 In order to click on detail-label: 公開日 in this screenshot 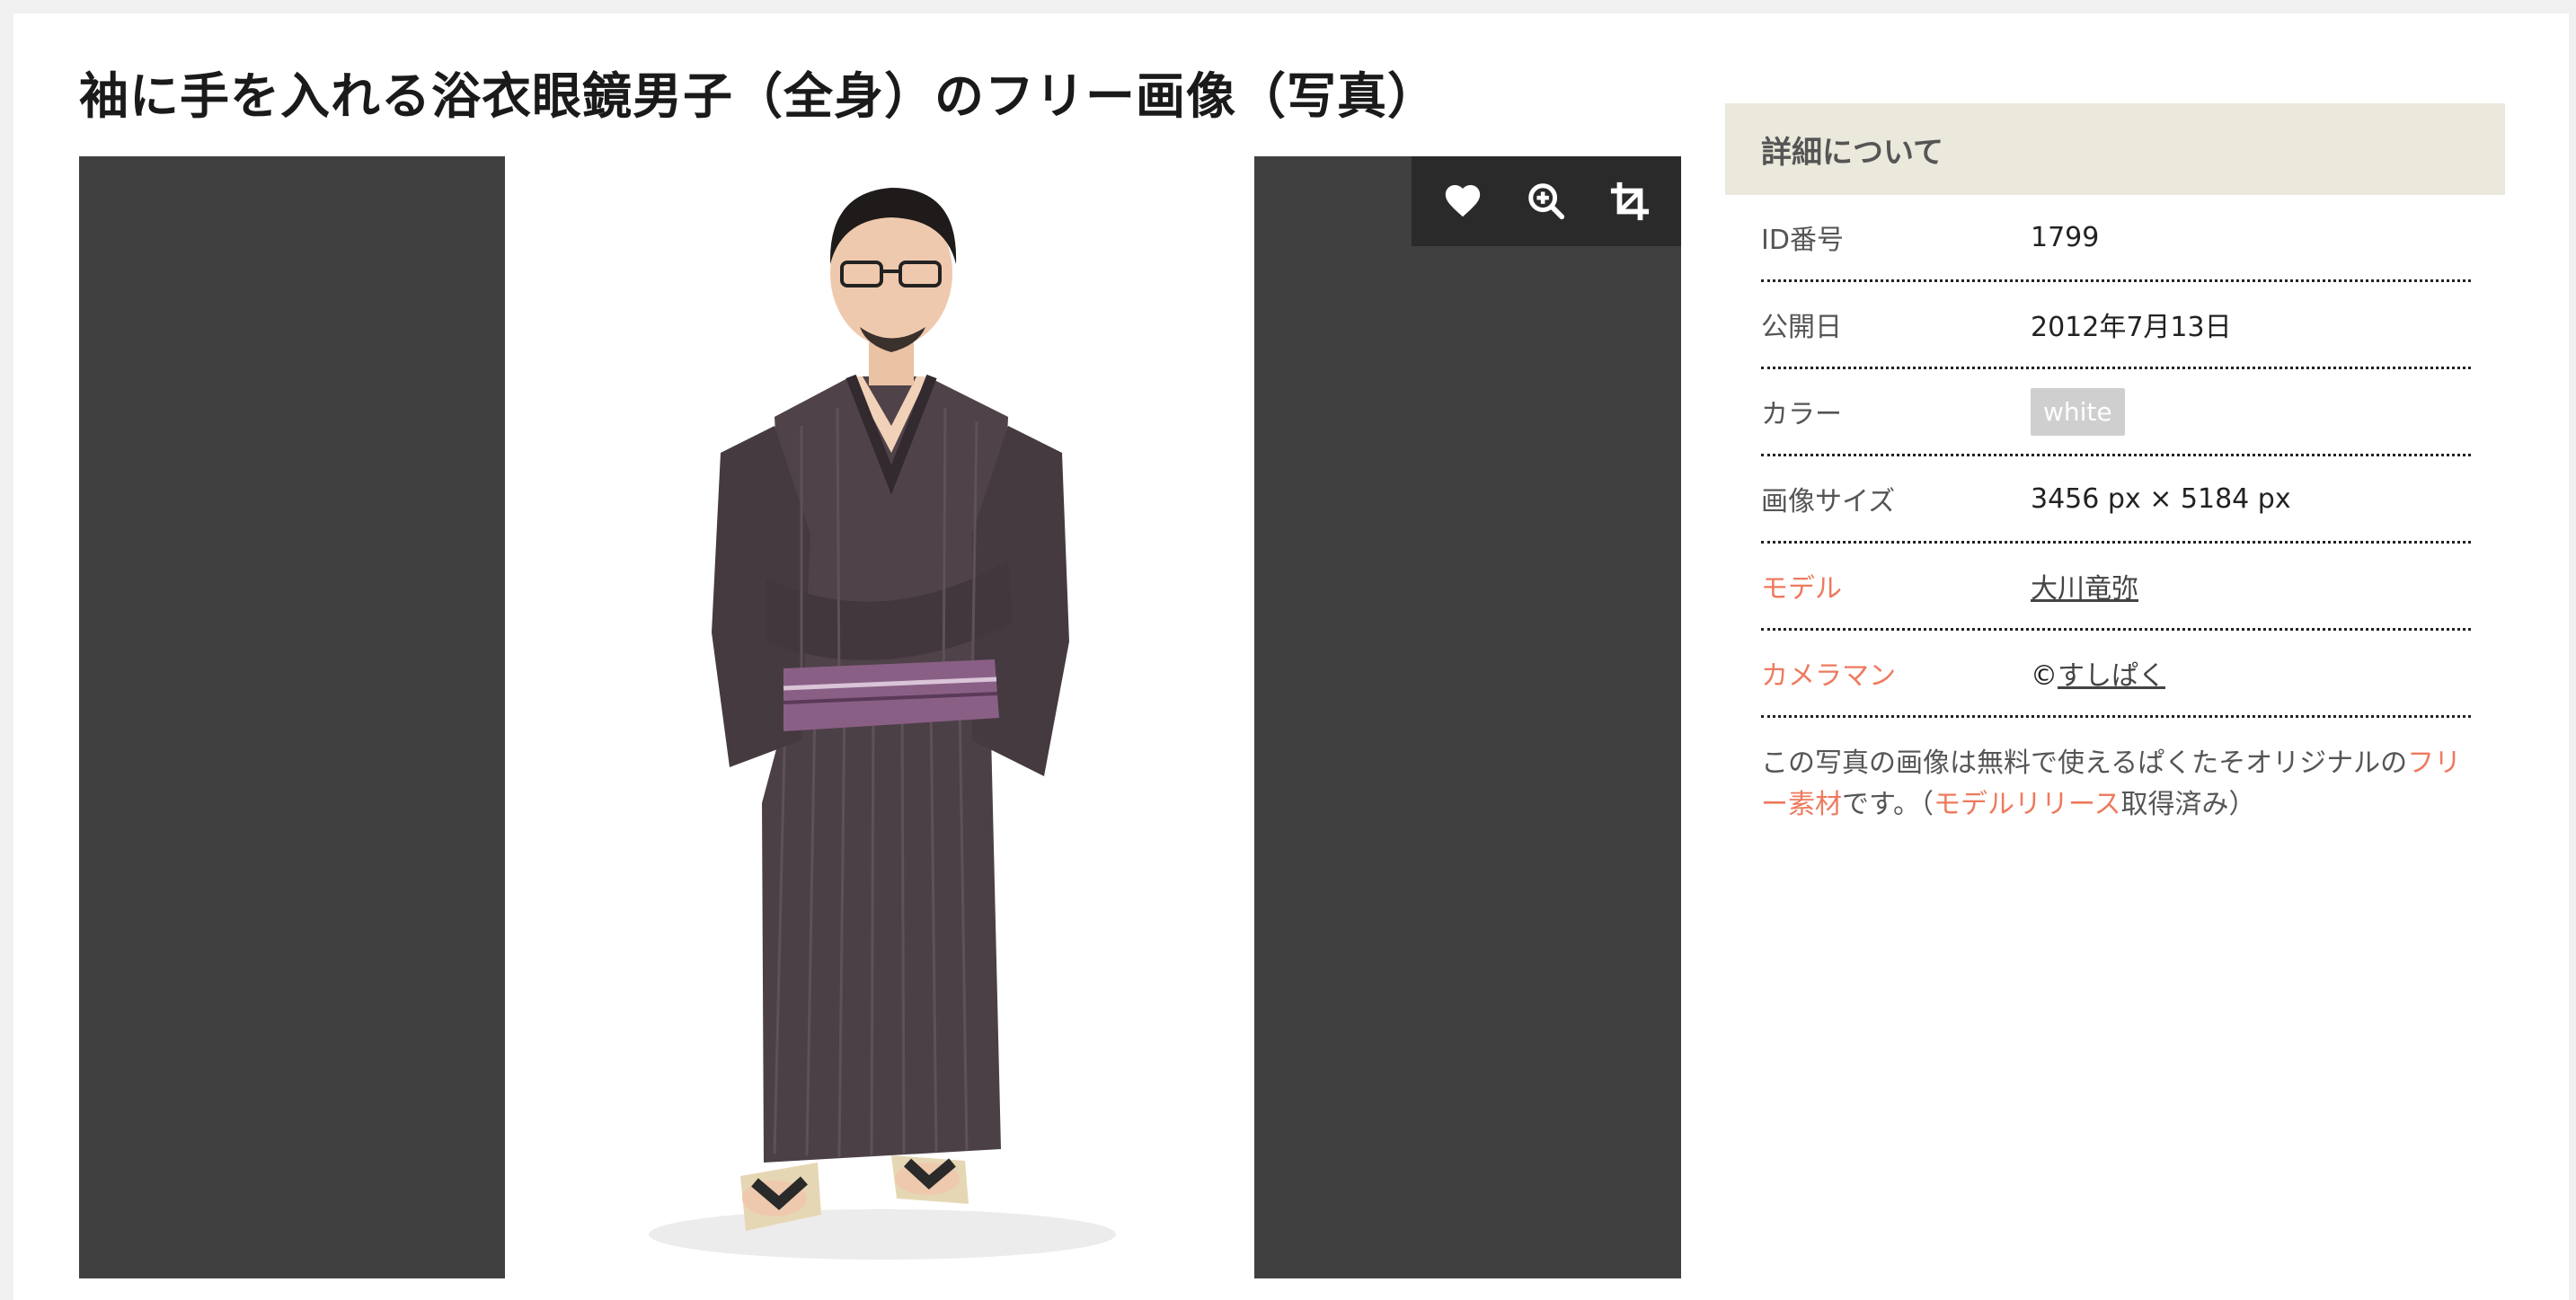, I will do `click(1802, 327)`.